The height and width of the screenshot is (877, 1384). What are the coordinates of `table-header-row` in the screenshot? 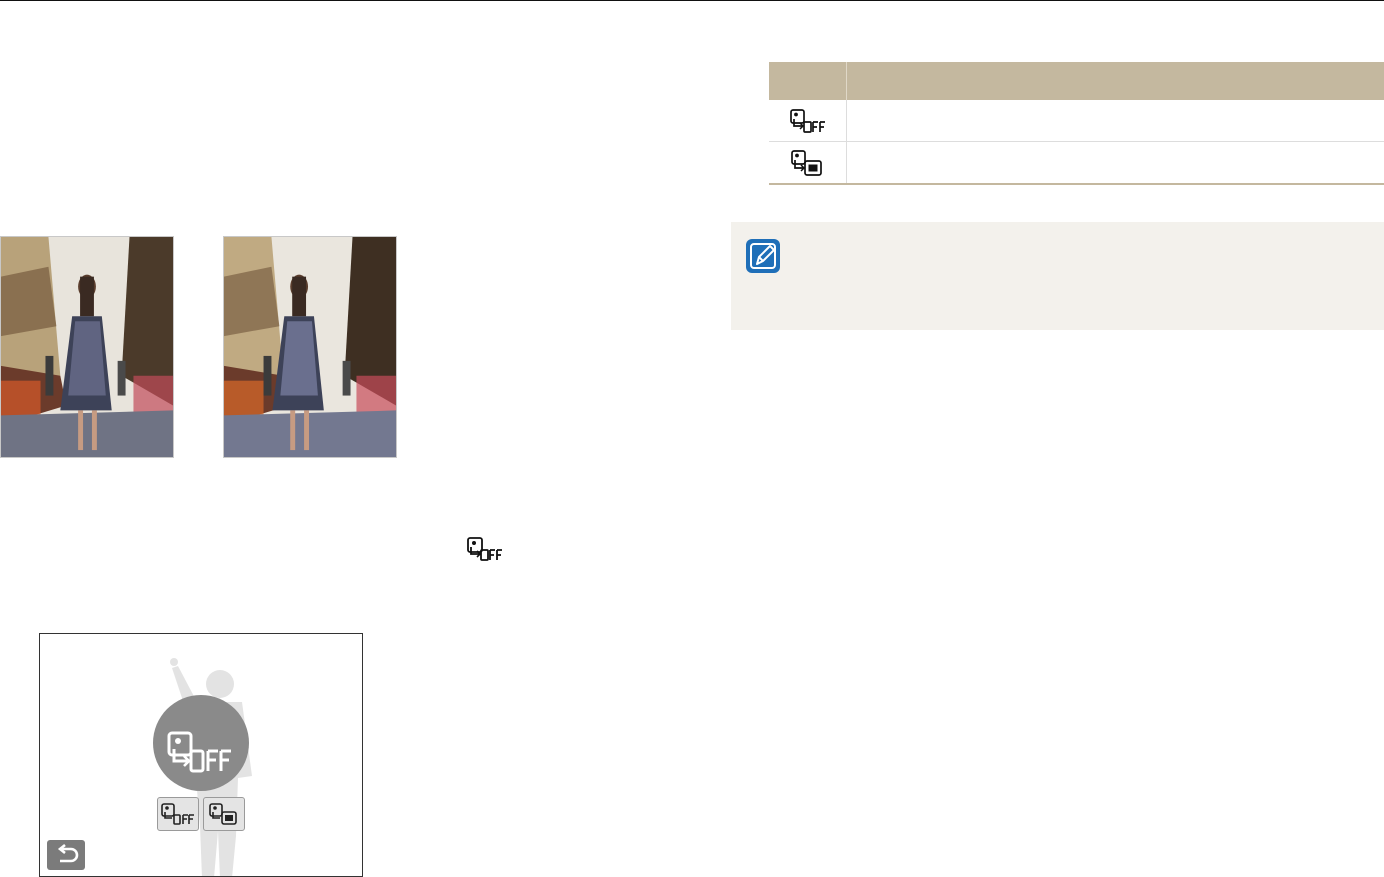 It's located at (1076, 81).